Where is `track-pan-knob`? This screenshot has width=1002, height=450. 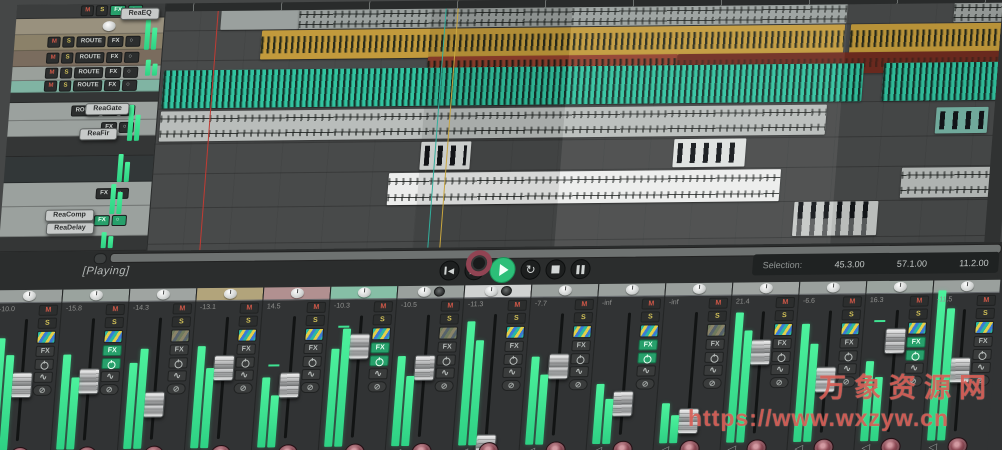
track-pan-knob is located at coordinates (109, 25).